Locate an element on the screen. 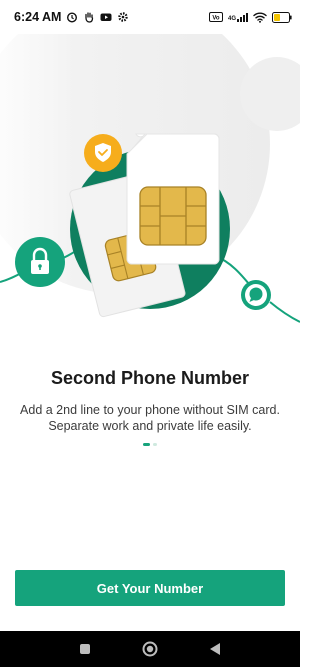 The image size is (320, 667). svg-text: Vo is located at coordinates (216, 19).